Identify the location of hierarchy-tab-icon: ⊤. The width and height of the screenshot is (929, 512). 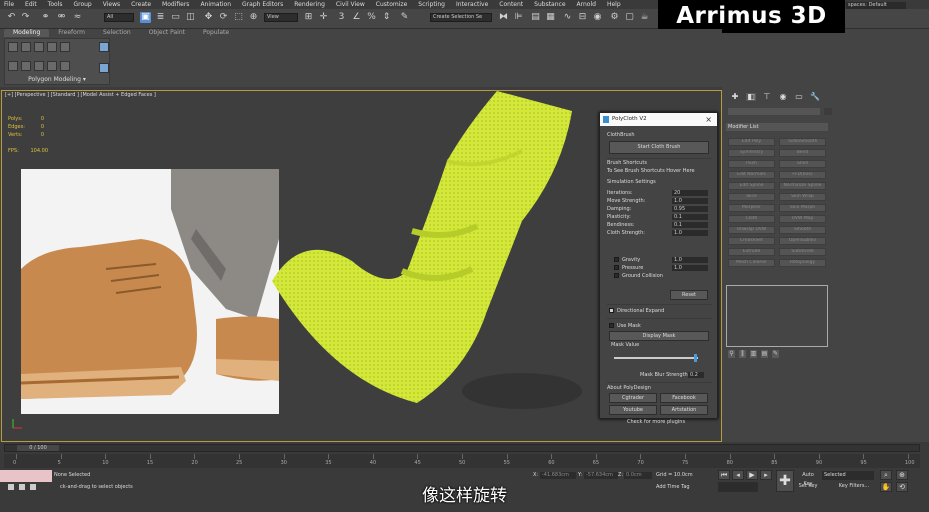
(767, 97).